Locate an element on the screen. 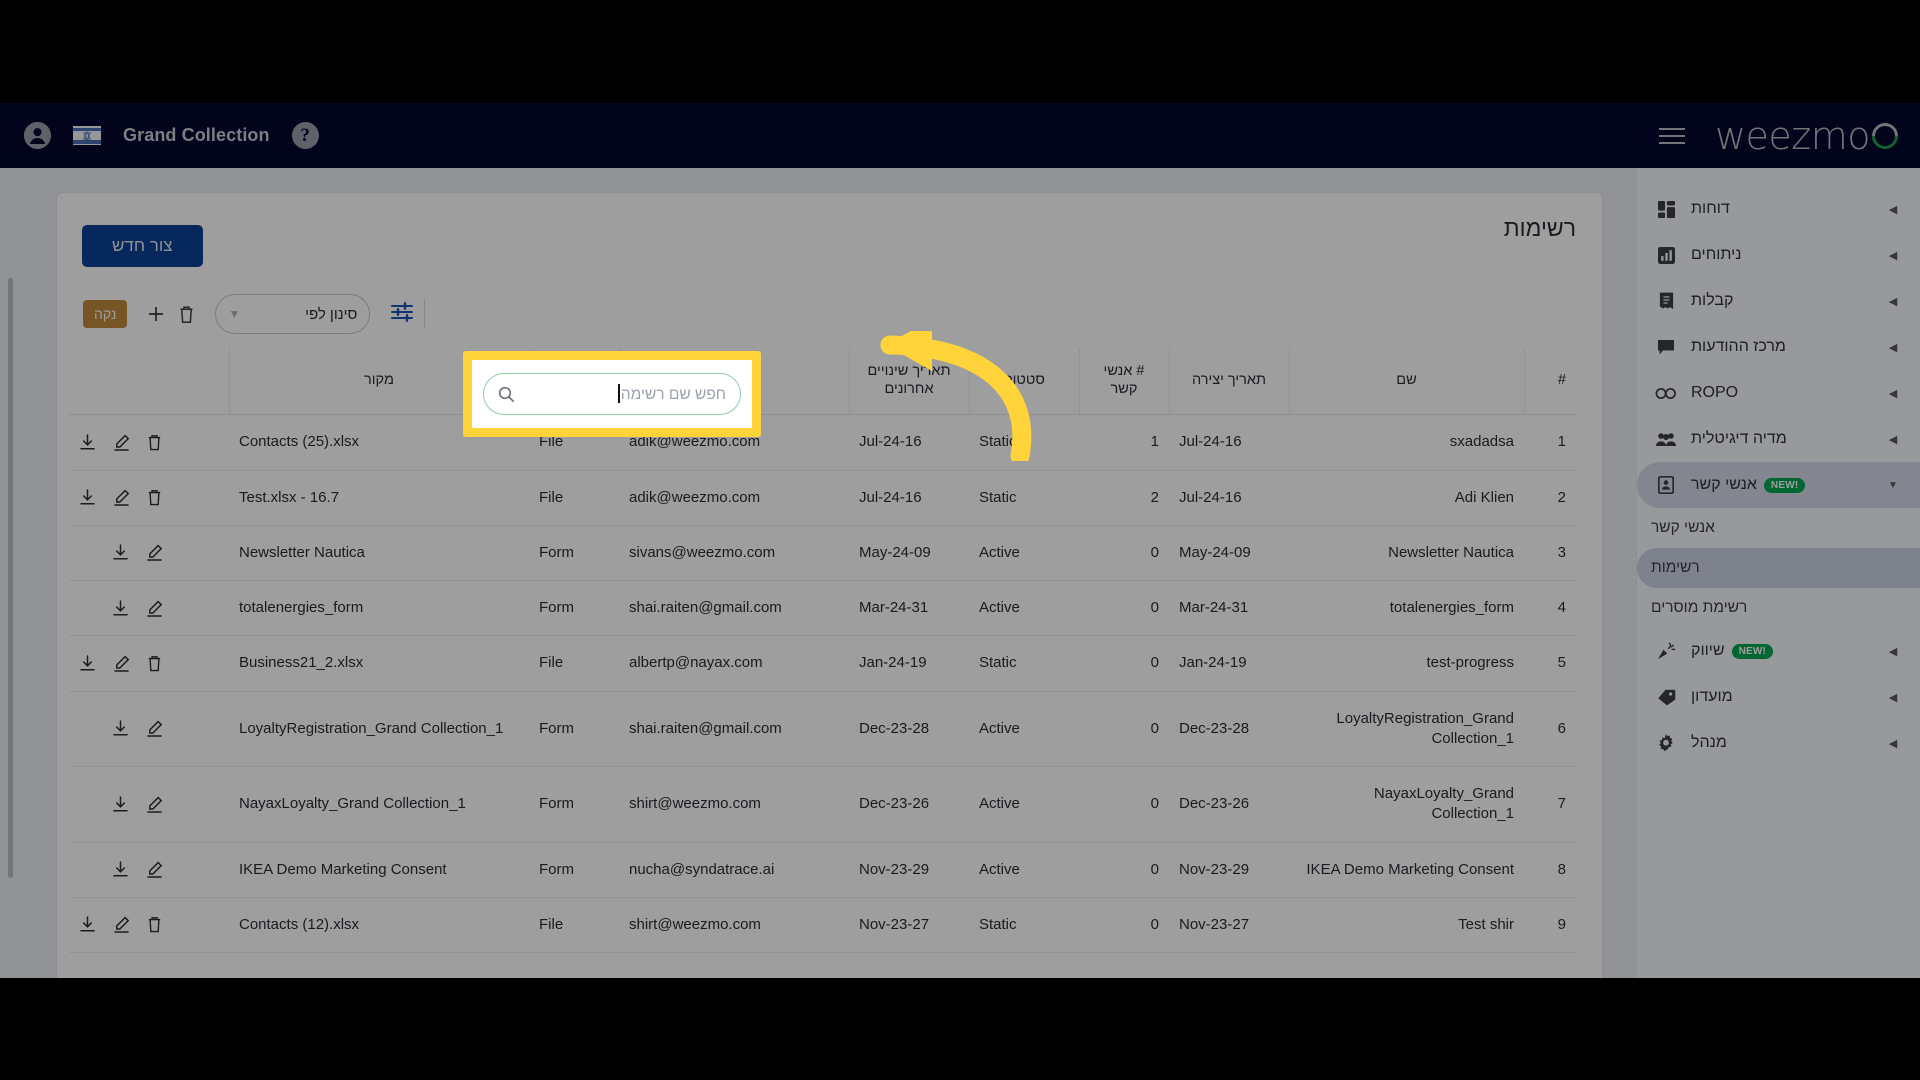 The image size is (1920, 1080). cell-source-type: Form is located at coordinates (574, 729).